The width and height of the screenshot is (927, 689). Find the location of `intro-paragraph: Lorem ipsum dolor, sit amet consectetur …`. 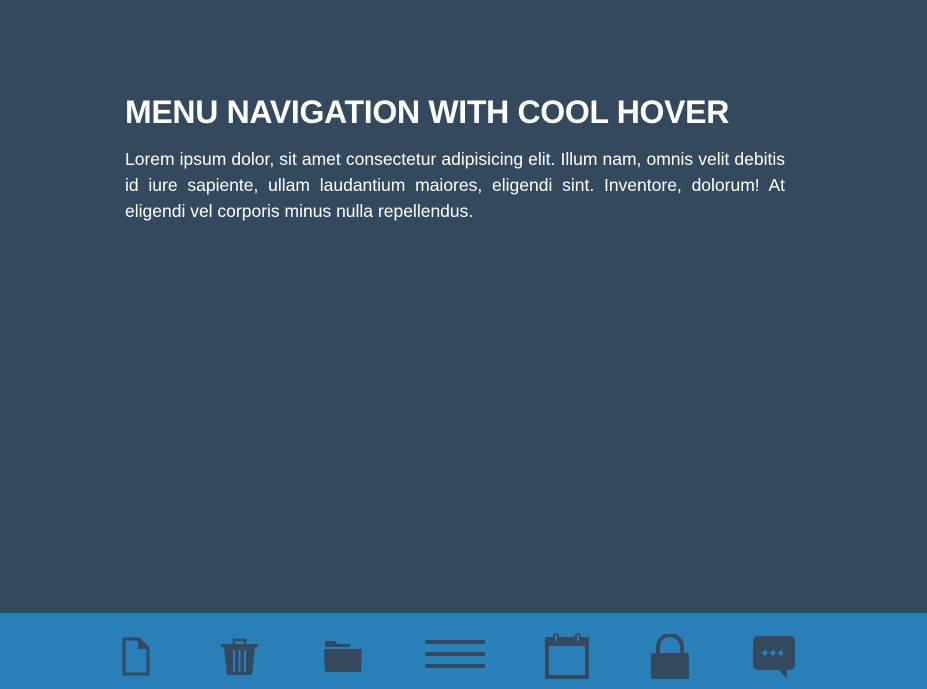

intro-paragraph: Lorem ipsum dolor, sit amet consectetur … is located at coordinates (455, 185).